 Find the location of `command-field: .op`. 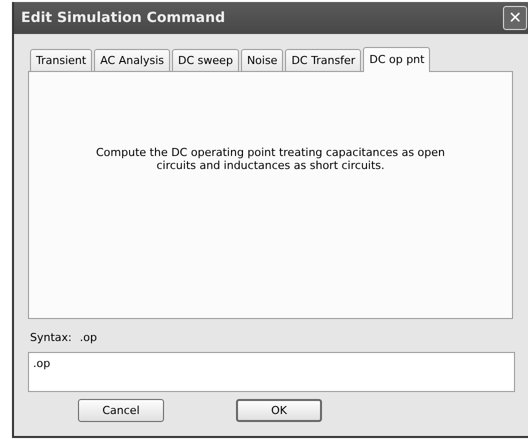

command-field: .op is located at coordinates (271, 372).